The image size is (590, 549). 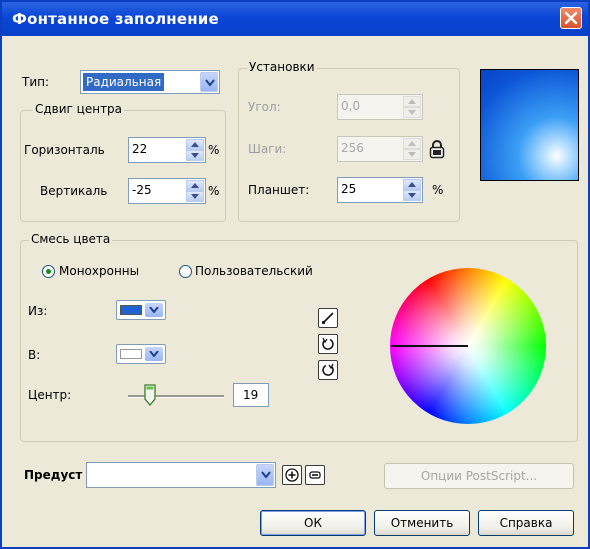 I want to click on to-color-picker, so click(x=141, y=354).